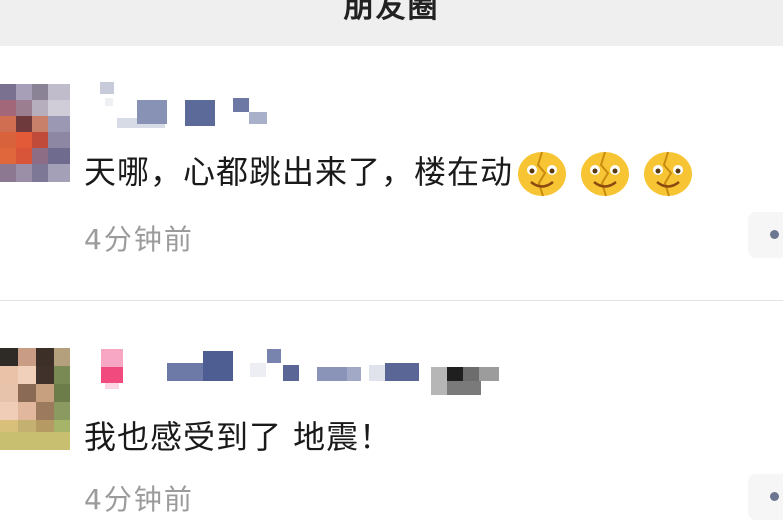 The height and width of the screenshot is (522, 783). Describe the element at coordinates (238, 437) in the screenshot. I see `comment-text: 我也感受到了 地震！` at that location.